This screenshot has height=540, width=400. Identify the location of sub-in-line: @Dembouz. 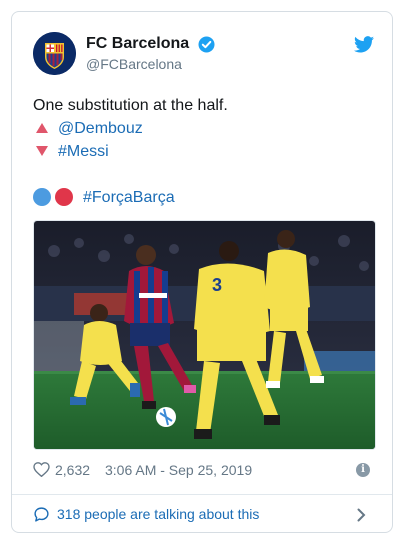
(203, 128).